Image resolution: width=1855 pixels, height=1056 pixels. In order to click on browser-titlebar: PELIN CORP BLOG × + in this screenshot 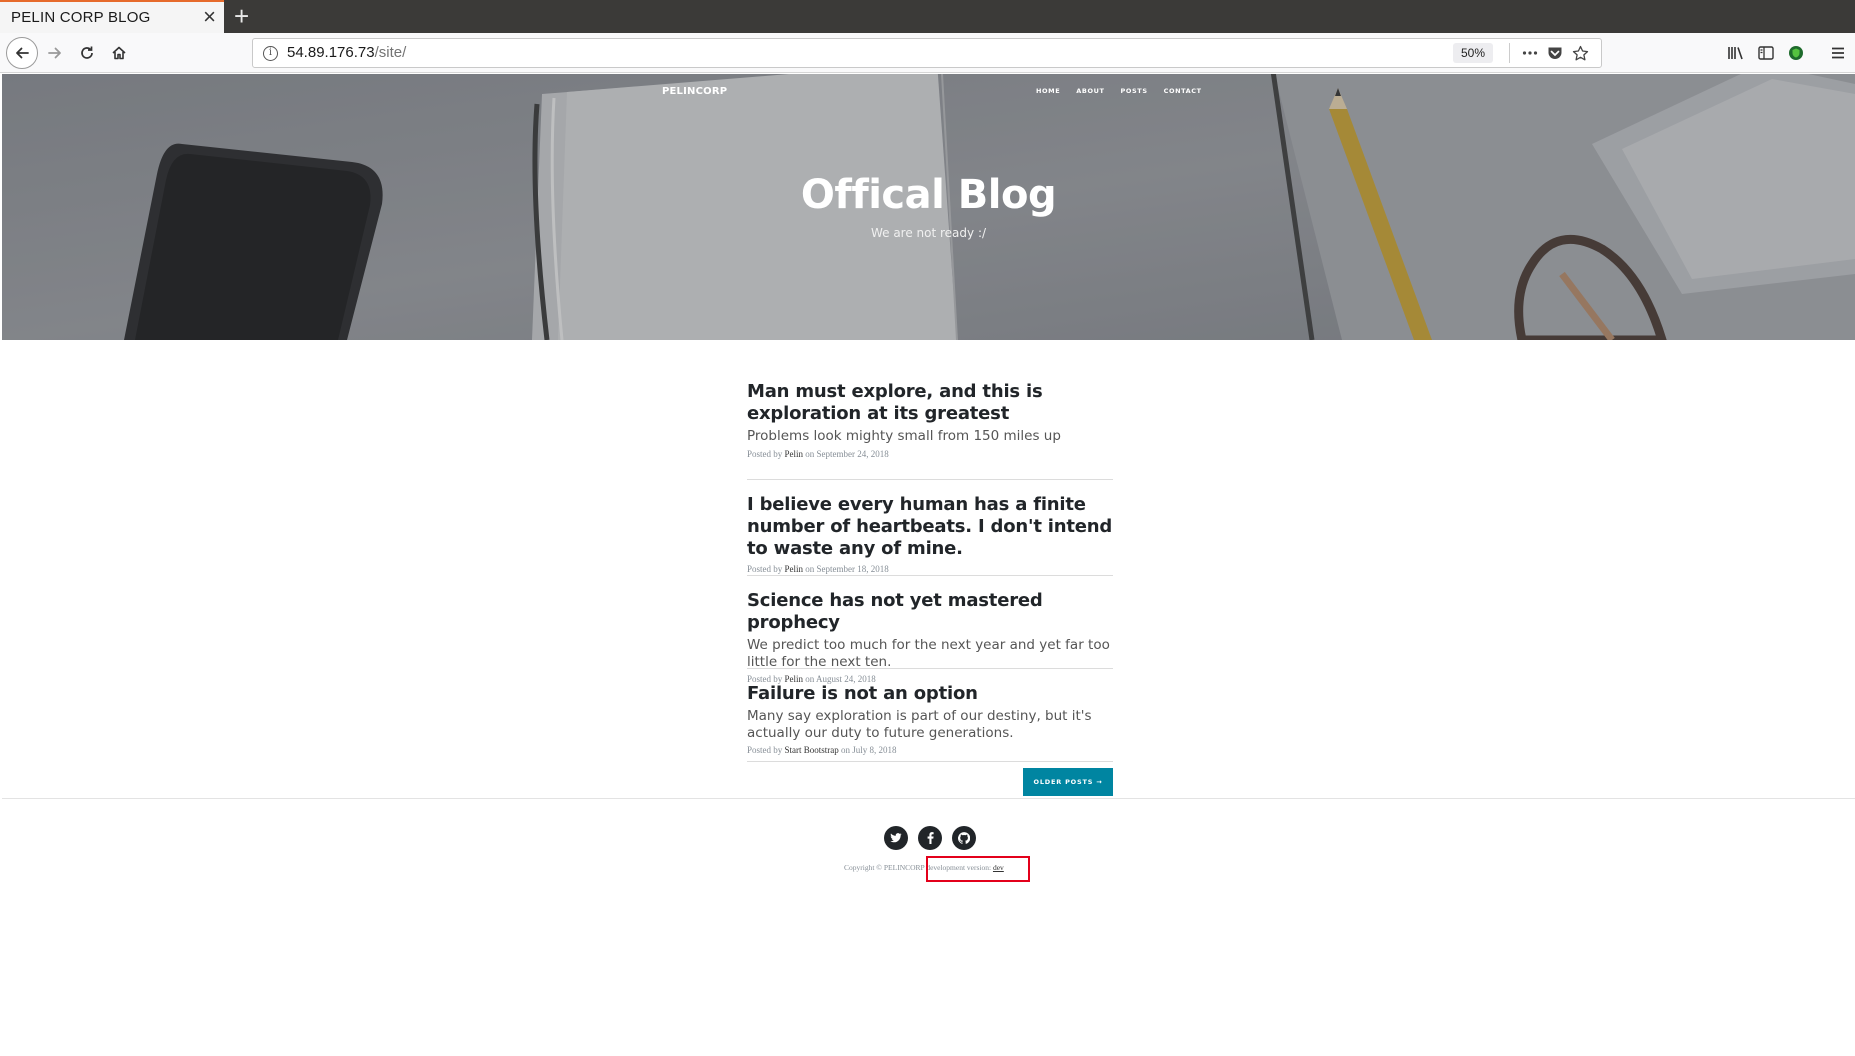, I will do `click(927, 16)`.